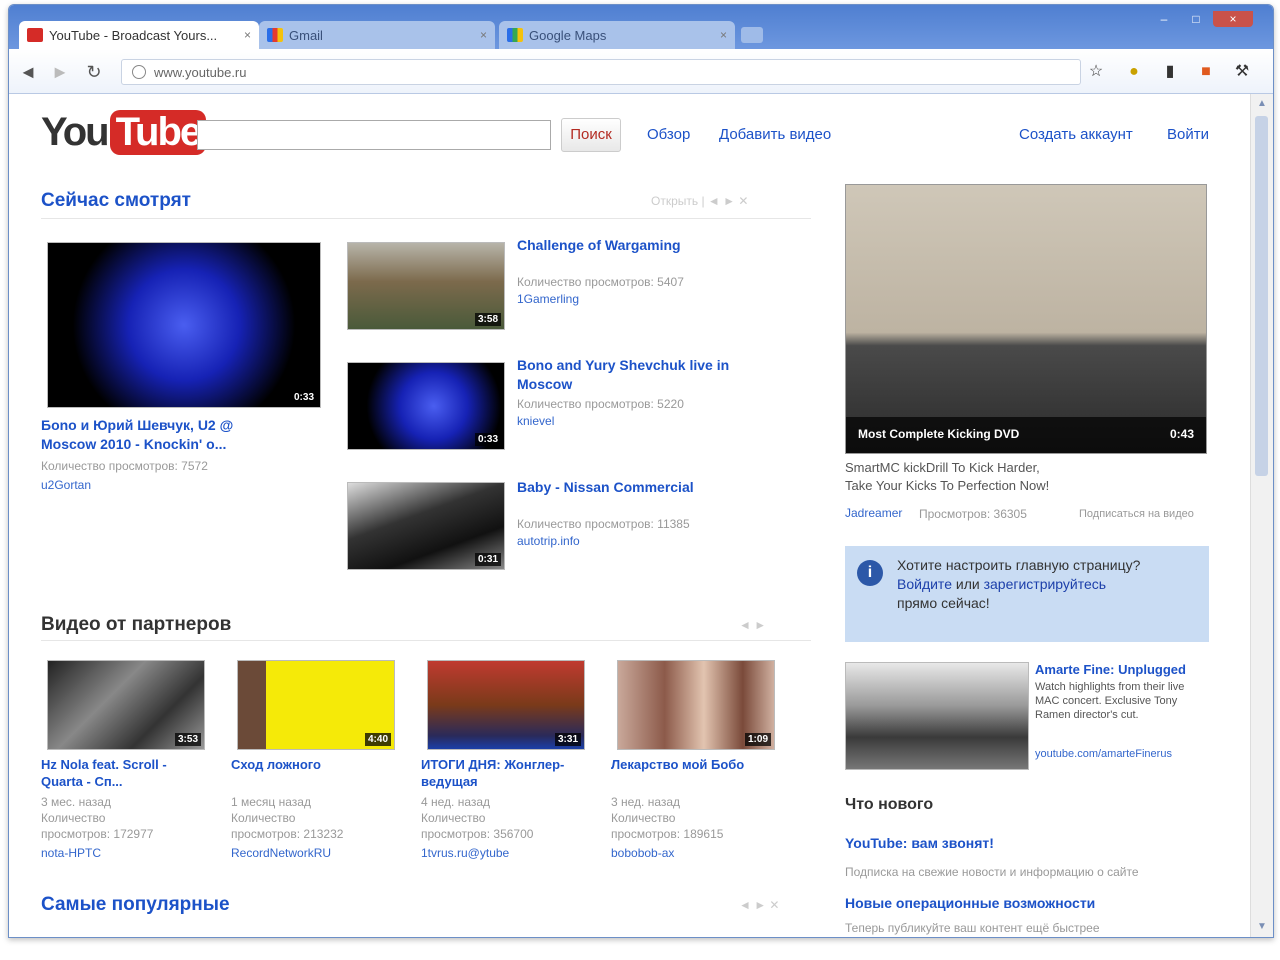 The width and height of the screenshot is (1280, 960). I want to click on create-account-link: Создать аккаунт, so click(1076, 134).